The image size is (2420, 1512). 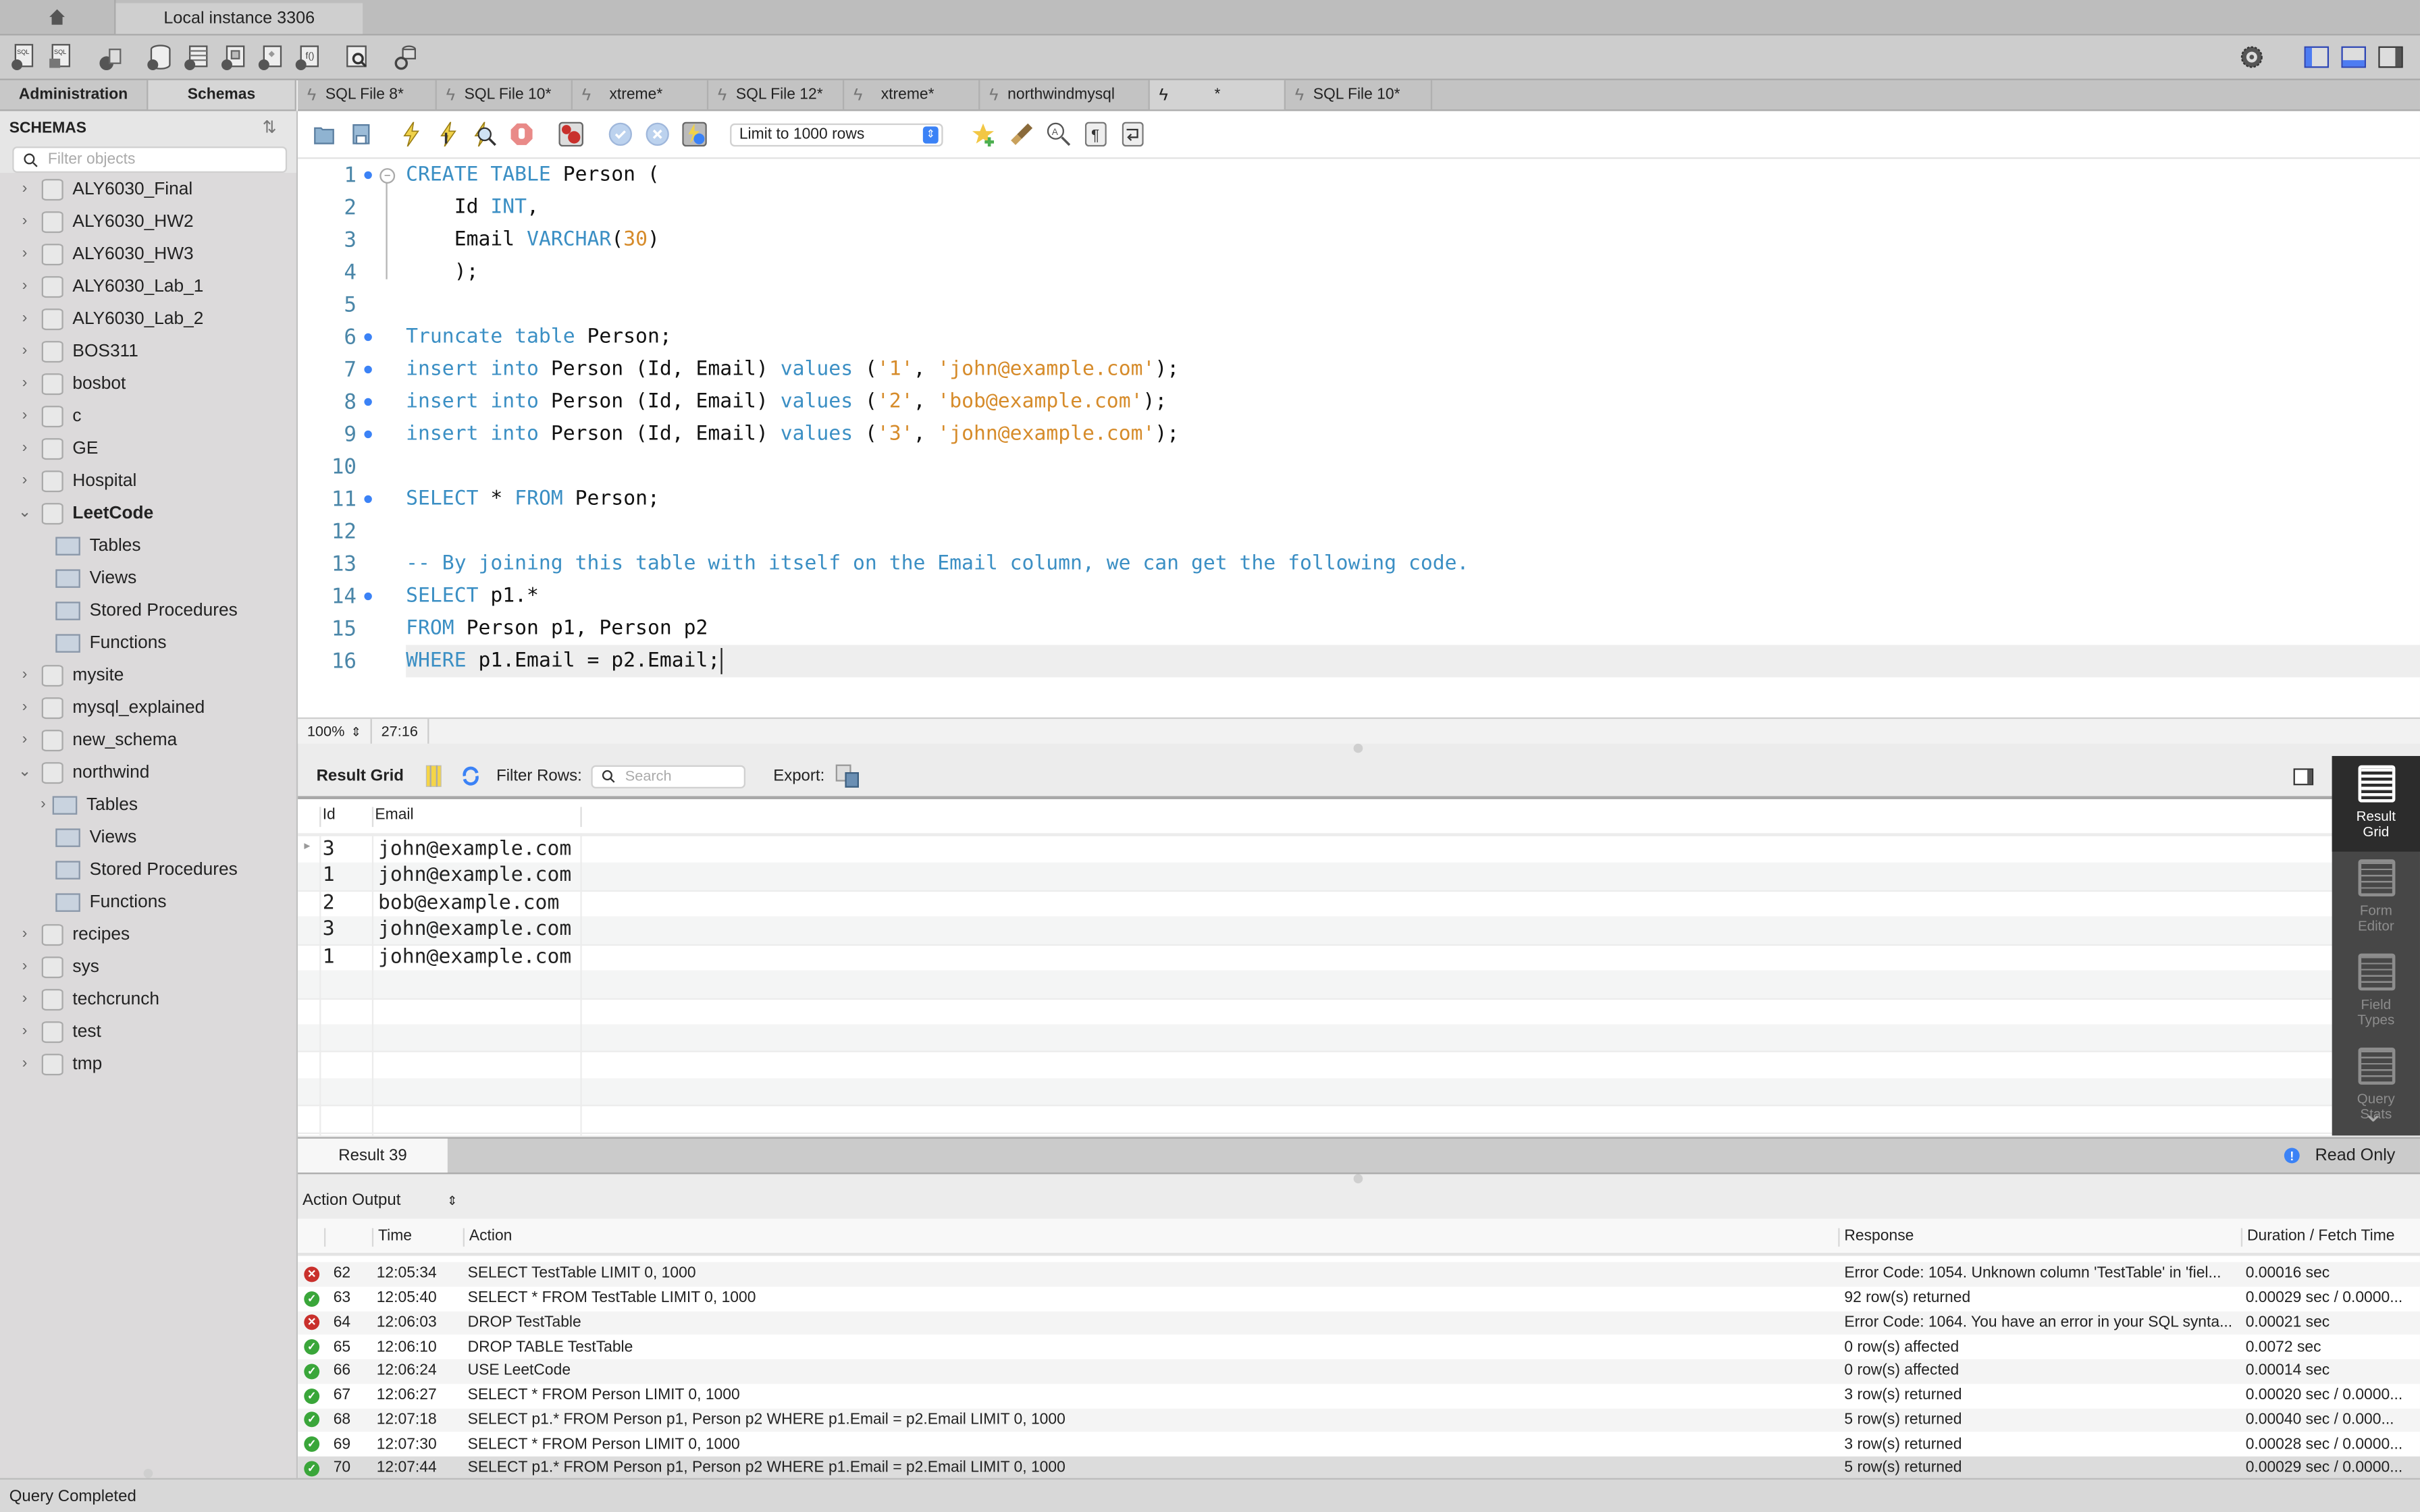 What do you see at coordinates (474, 876) in the screenshot?
I see `cell-email: john@example.com` at bounding box center [474, 876].